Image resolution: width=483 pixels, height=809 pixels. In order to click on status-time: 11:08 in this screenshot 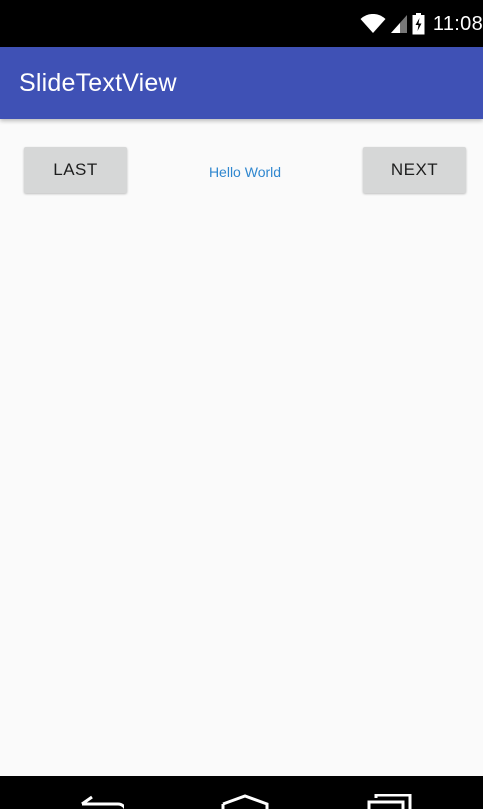, I will do `click(457, 23)`.